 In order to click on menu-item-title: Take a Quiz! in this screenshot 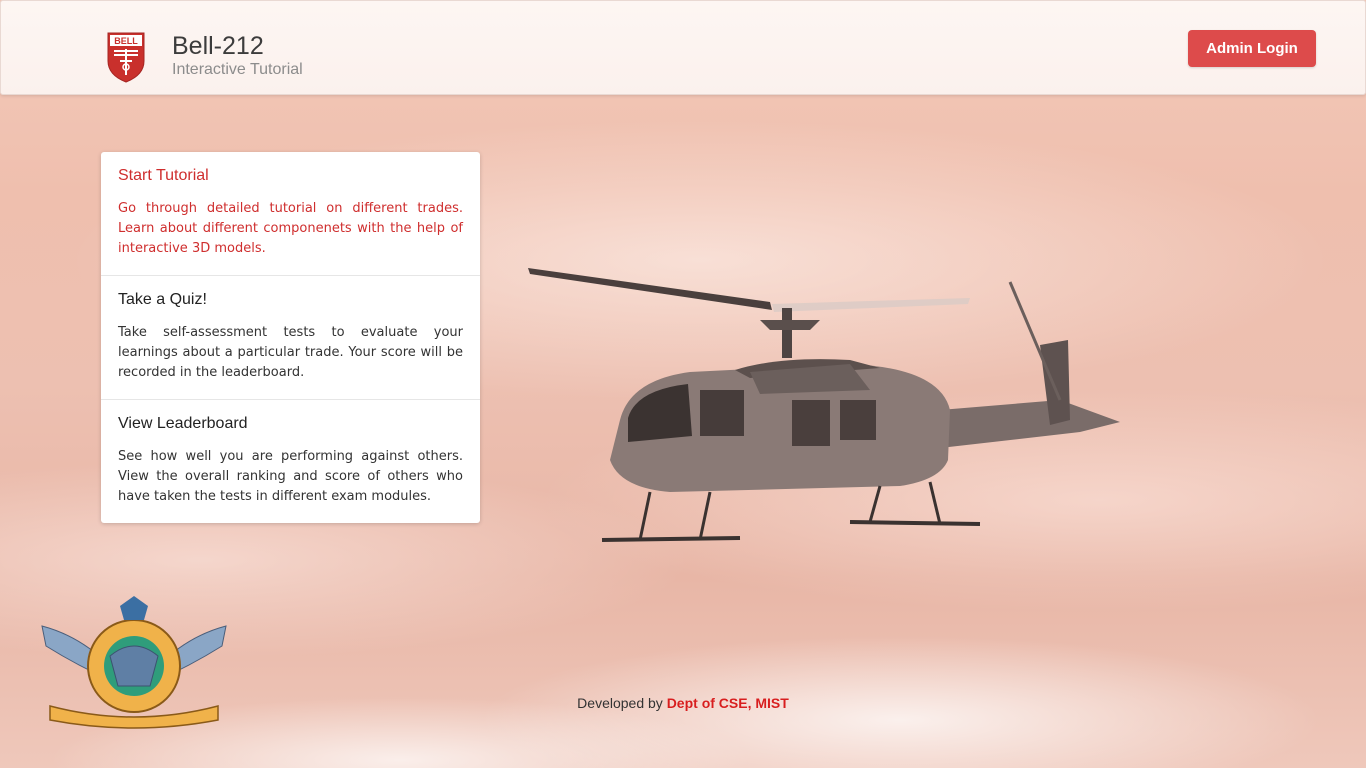, I will do `click(162, 299)`.